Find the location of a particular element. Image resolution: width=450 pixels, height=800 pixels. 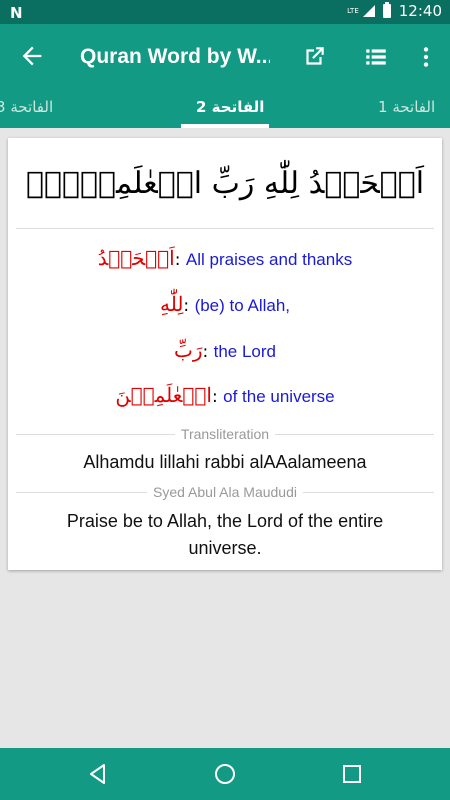

ayah-text: اَلۡحَمۡدُ لِلّٰهِ رَبِّ الۡعٰلَمِيۡنَۙ is located at coordinates (225, 183).